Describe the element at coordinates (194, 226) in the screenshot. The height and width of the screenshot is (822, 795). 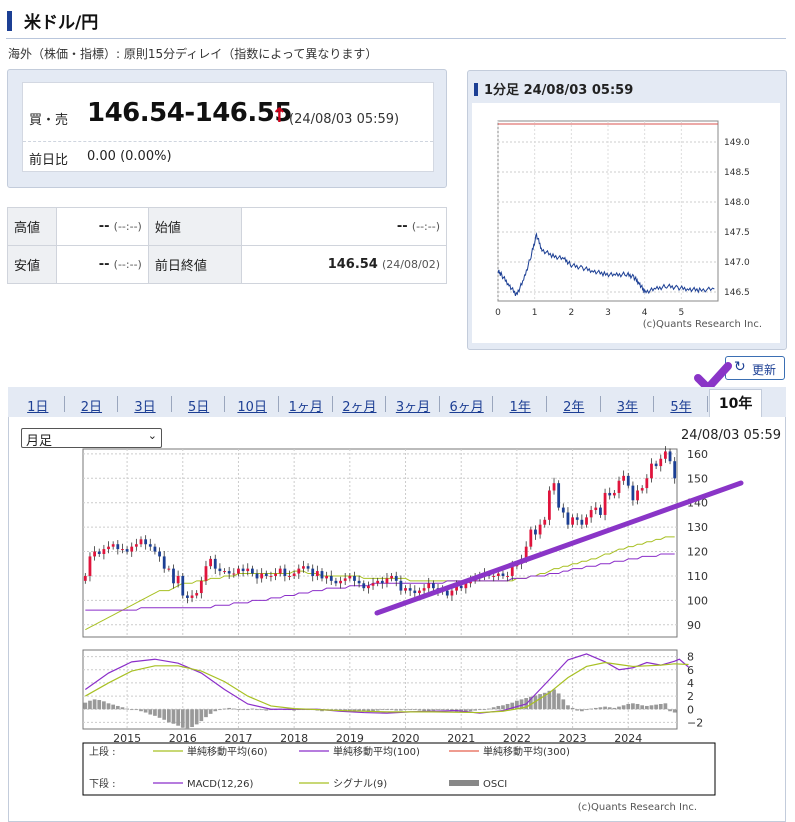
I see `open-label: 始値` at that location.